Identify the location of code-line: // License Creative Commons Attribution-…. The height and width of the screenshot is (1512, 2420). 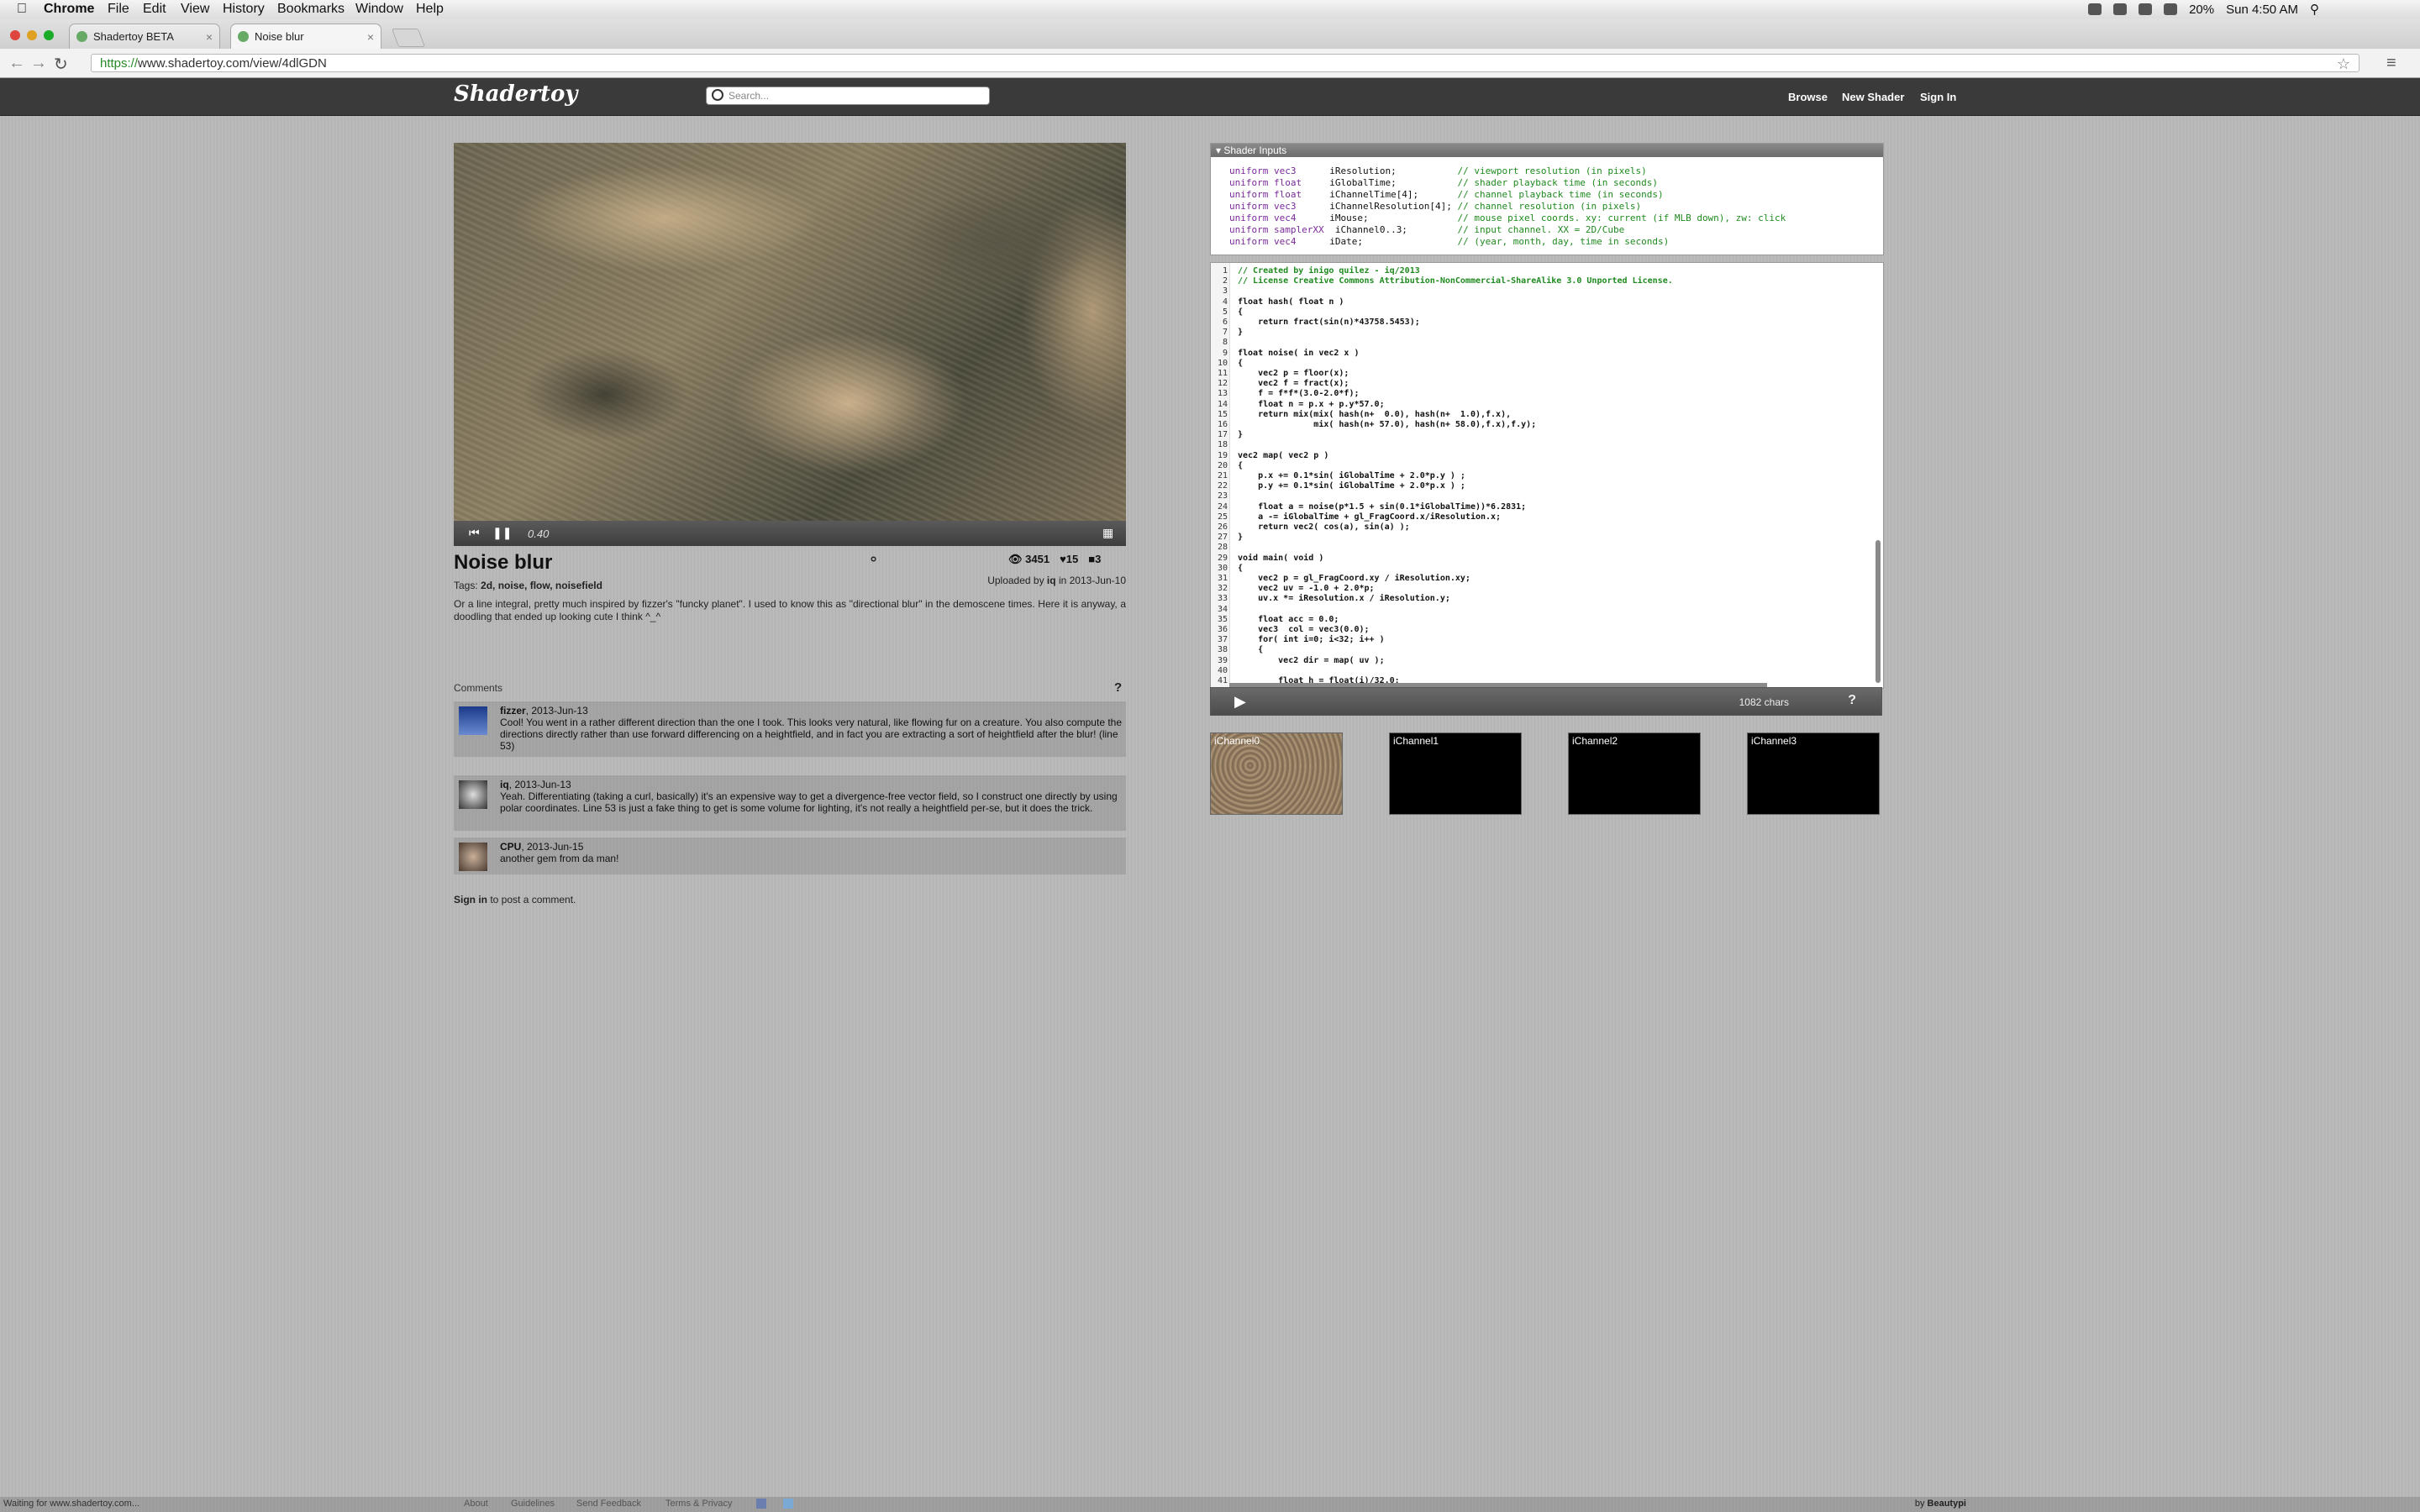
(1455, 281).